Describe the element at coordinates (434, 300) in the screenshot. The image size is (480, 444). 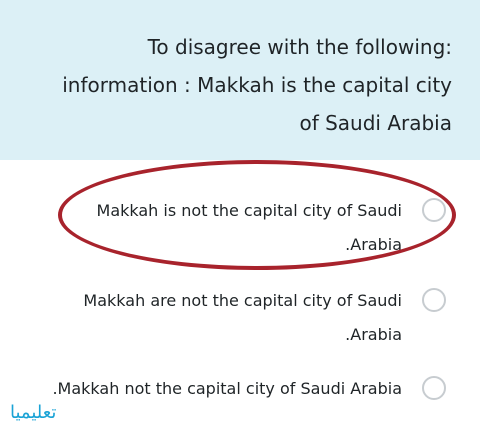
I see `answer-option-2-radio` at that location.